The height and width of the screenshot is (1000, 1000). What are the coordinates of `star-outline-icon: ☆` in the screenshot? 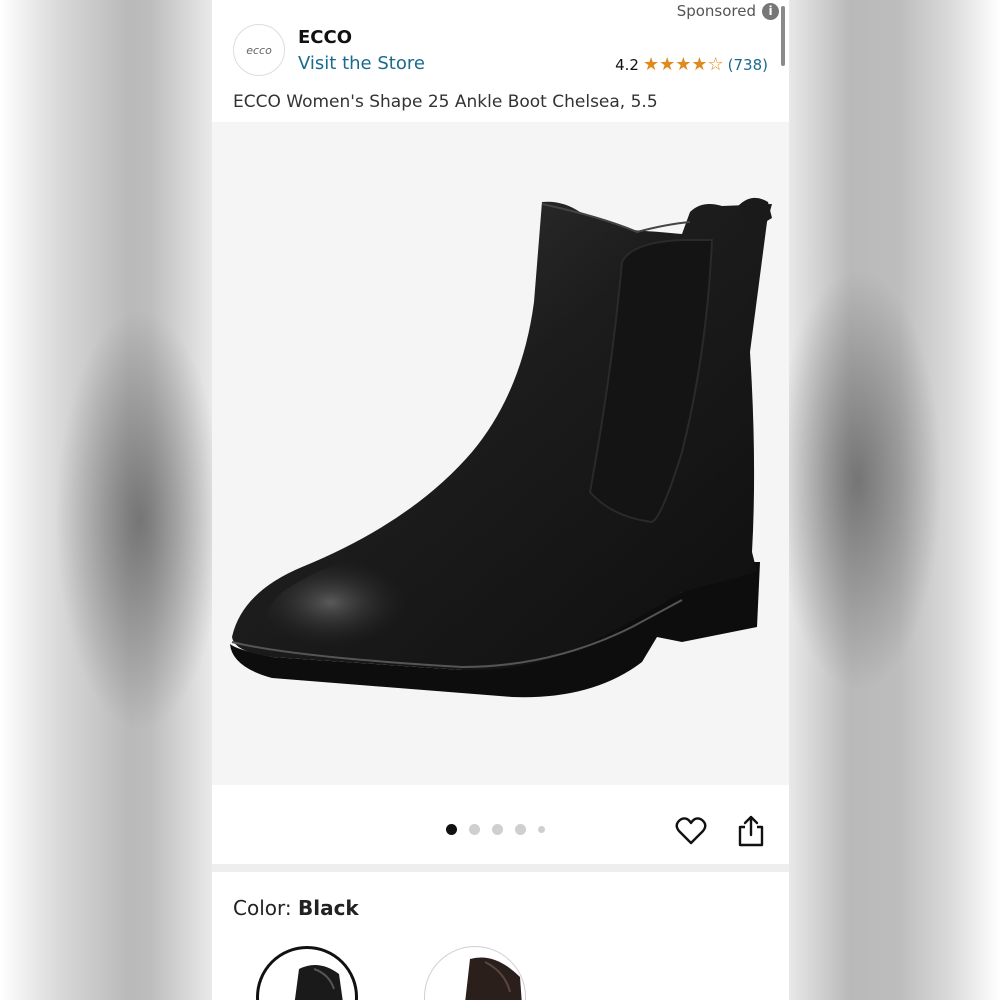 It's located at (715, 64).